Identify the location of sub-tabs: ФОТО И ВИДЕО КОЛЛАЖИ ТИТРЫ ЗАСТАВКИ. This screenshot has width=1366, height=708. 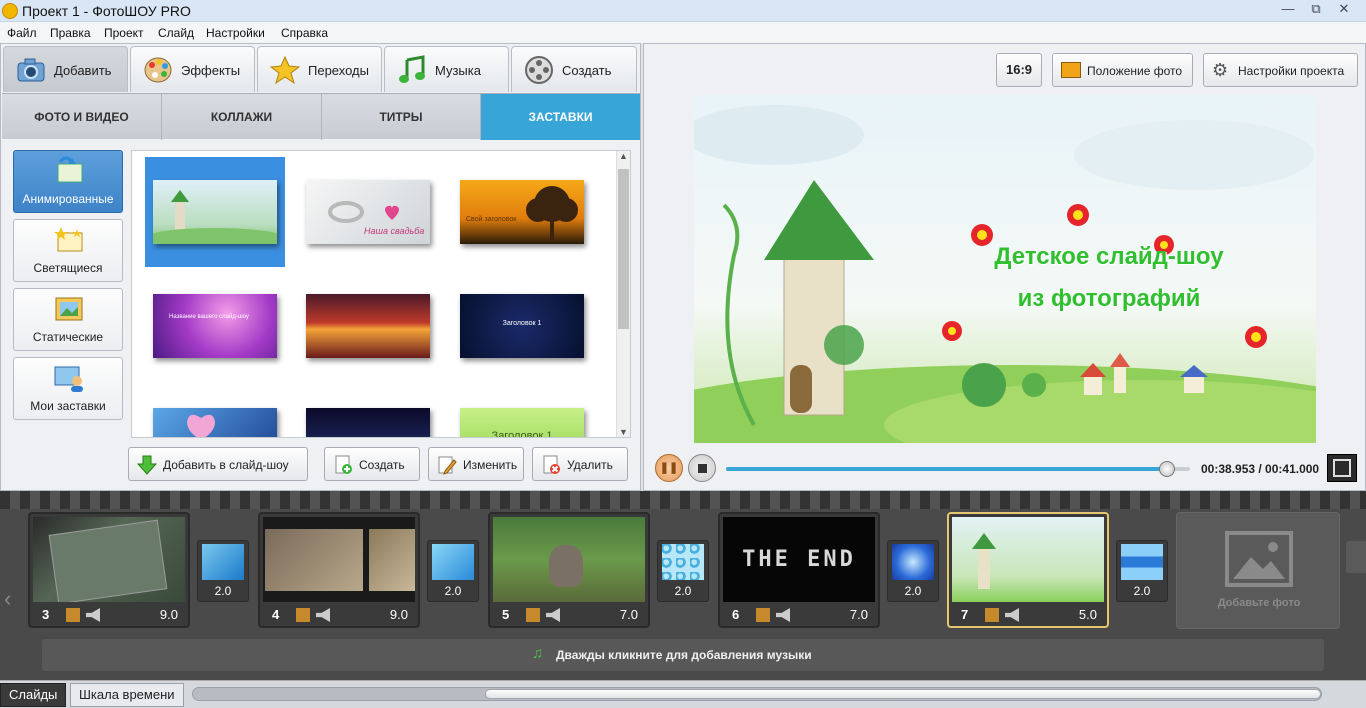
(321, 116).